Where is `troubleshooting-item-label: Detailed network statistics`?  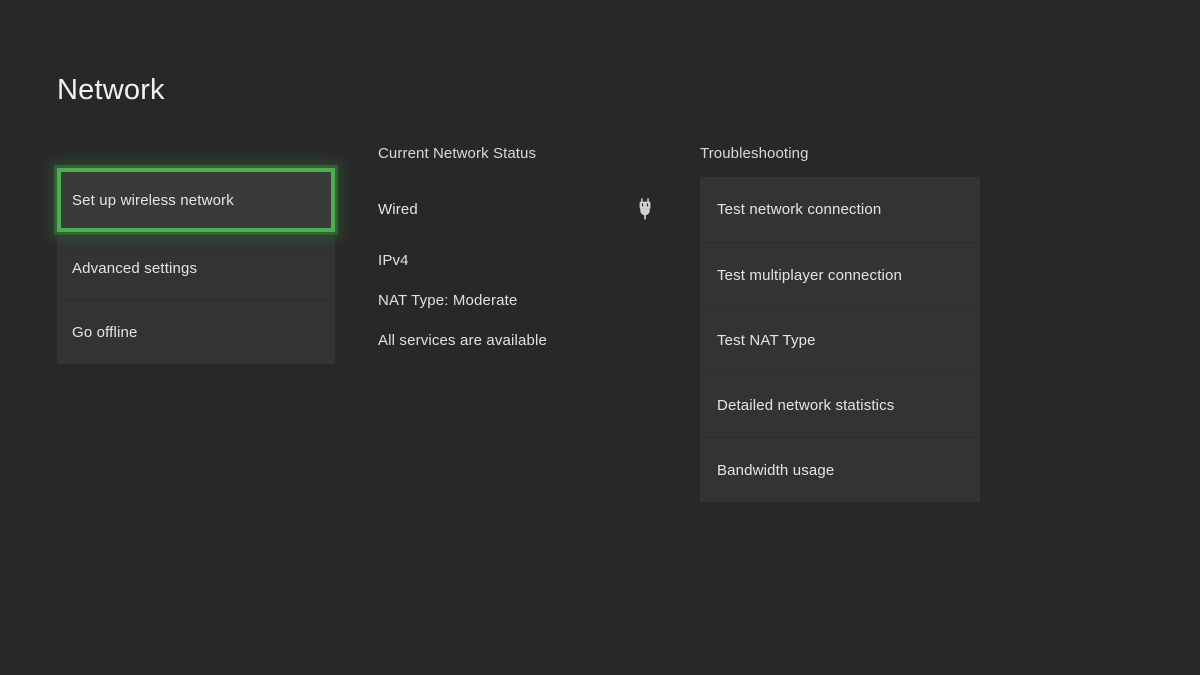 troubleshooting-item-label: Detailed network statistics is located at coordinates (806, 405).